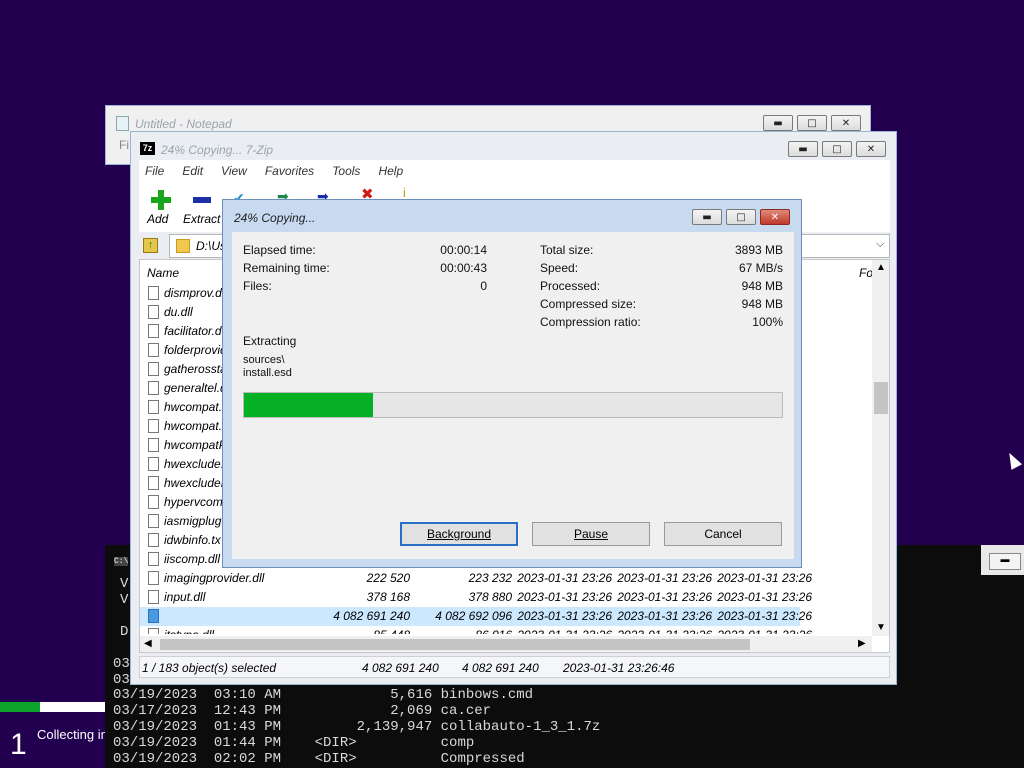 This screenshot has height=768, width=1024. I want to click on info-icon: i, so click(408, 193).